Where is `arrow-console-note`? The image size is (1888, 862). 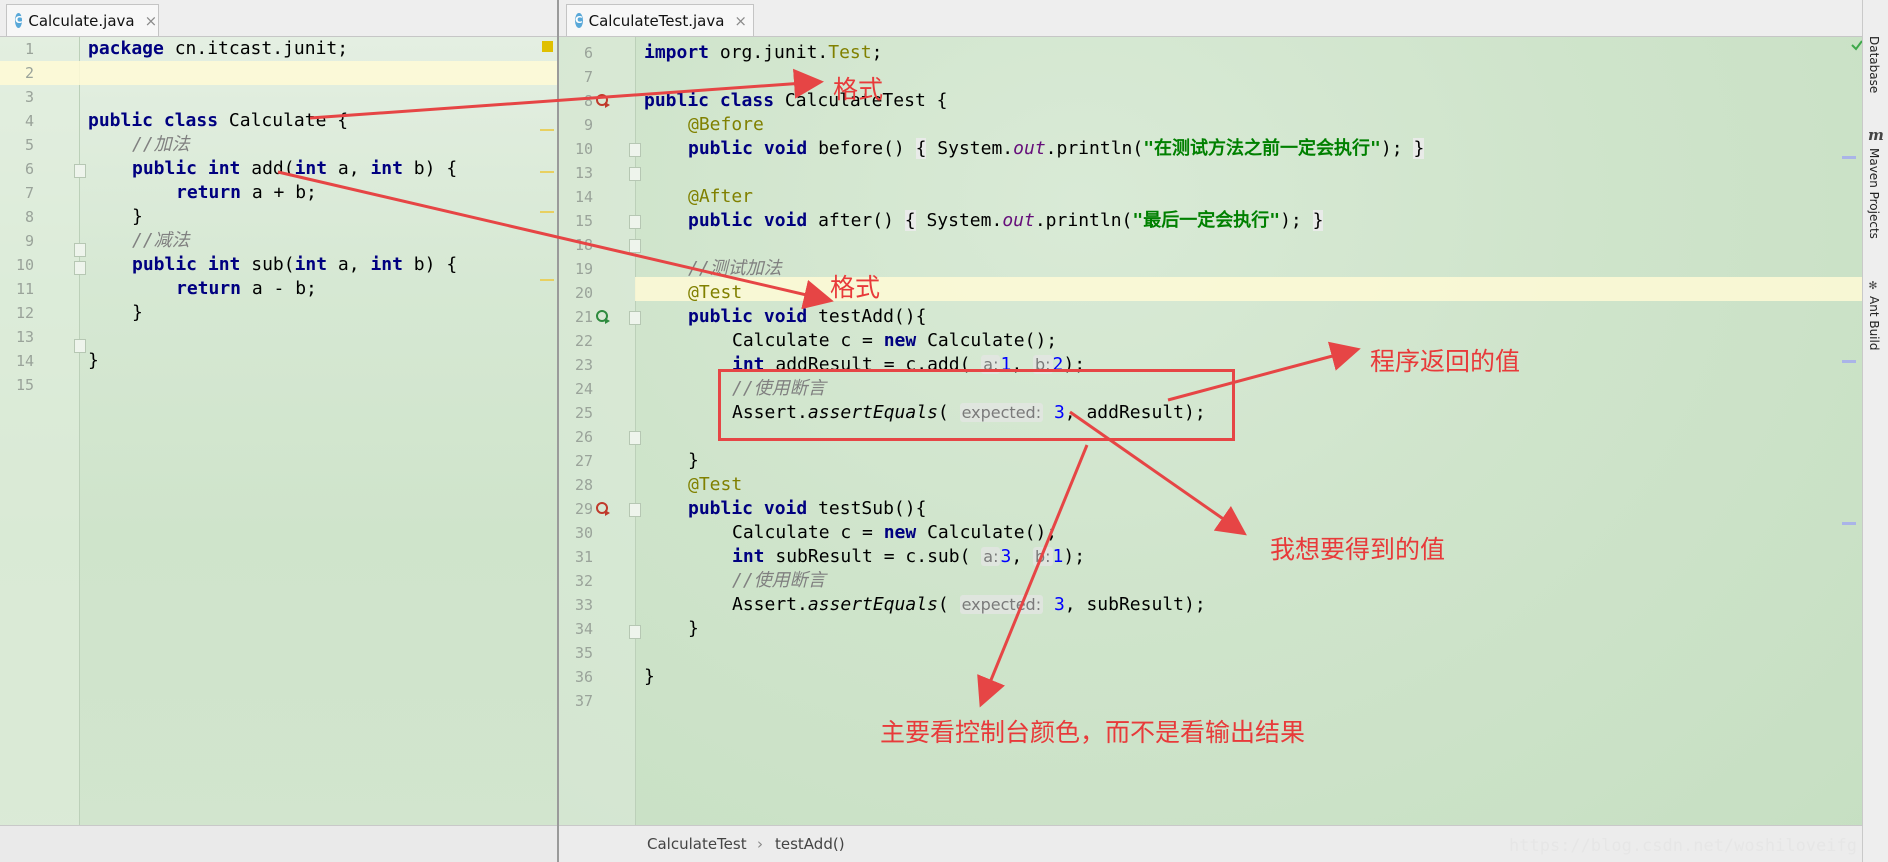 arrow-console-note is located at coordinates (1033, 576).